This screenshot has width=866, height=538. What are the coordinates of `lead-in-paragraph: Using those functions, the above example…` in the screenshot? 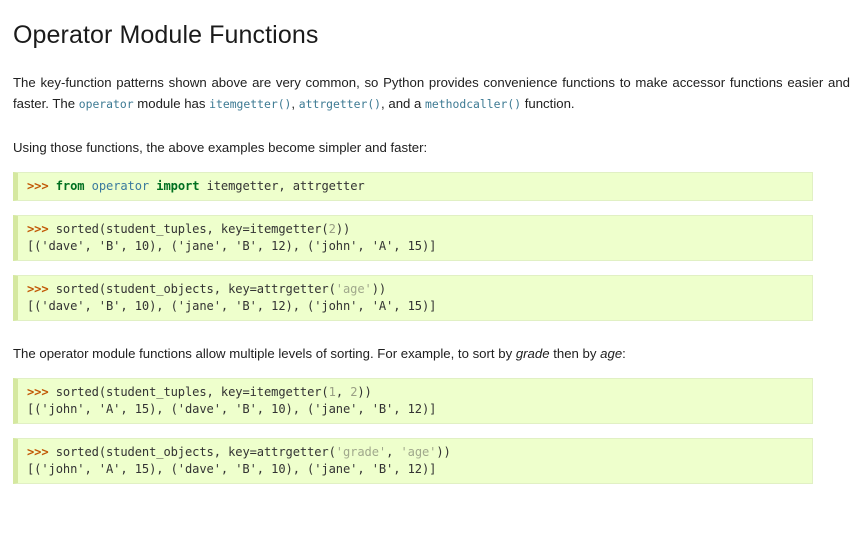 It's located at (220, 147).